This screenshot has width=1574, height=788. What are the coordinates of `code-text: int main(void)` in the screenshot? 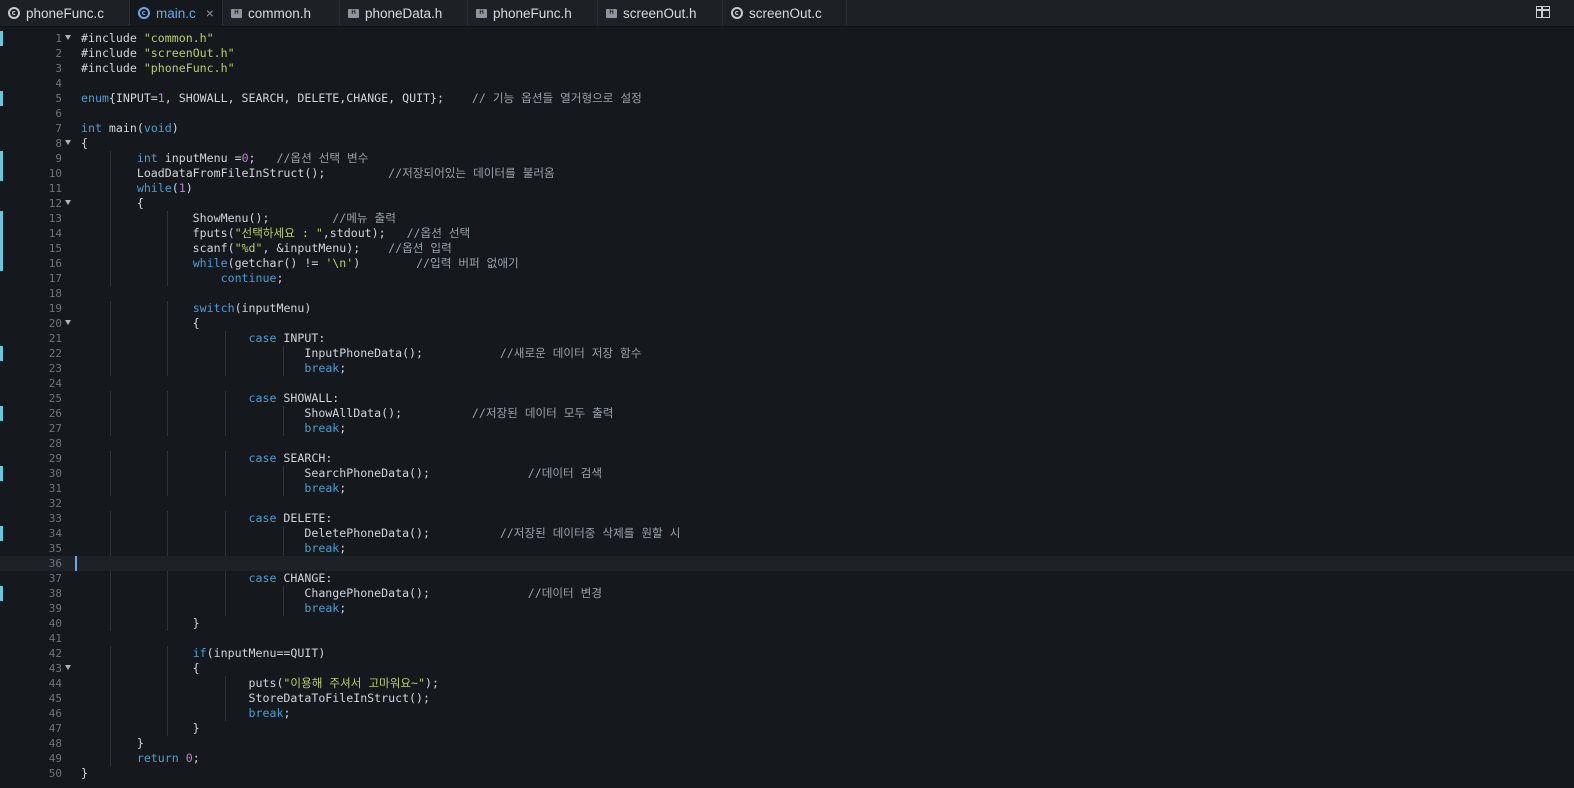 It's located at (130, 128).